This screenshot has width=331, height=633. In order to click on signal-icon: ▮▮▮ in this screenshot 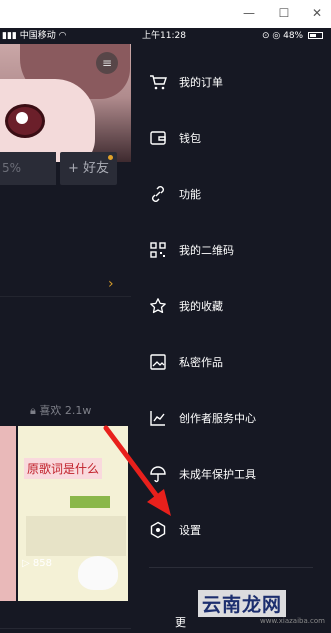, I will do `click(9, 36)`.